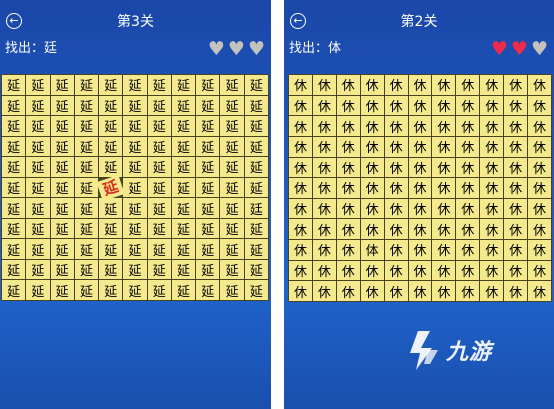 Image resolution: width=554 pixels, height=409 pixels. What do you see at coordinates (372, 250) in the screenshot?
I see `grid-cell: 体` at bounding box center [372, 250].